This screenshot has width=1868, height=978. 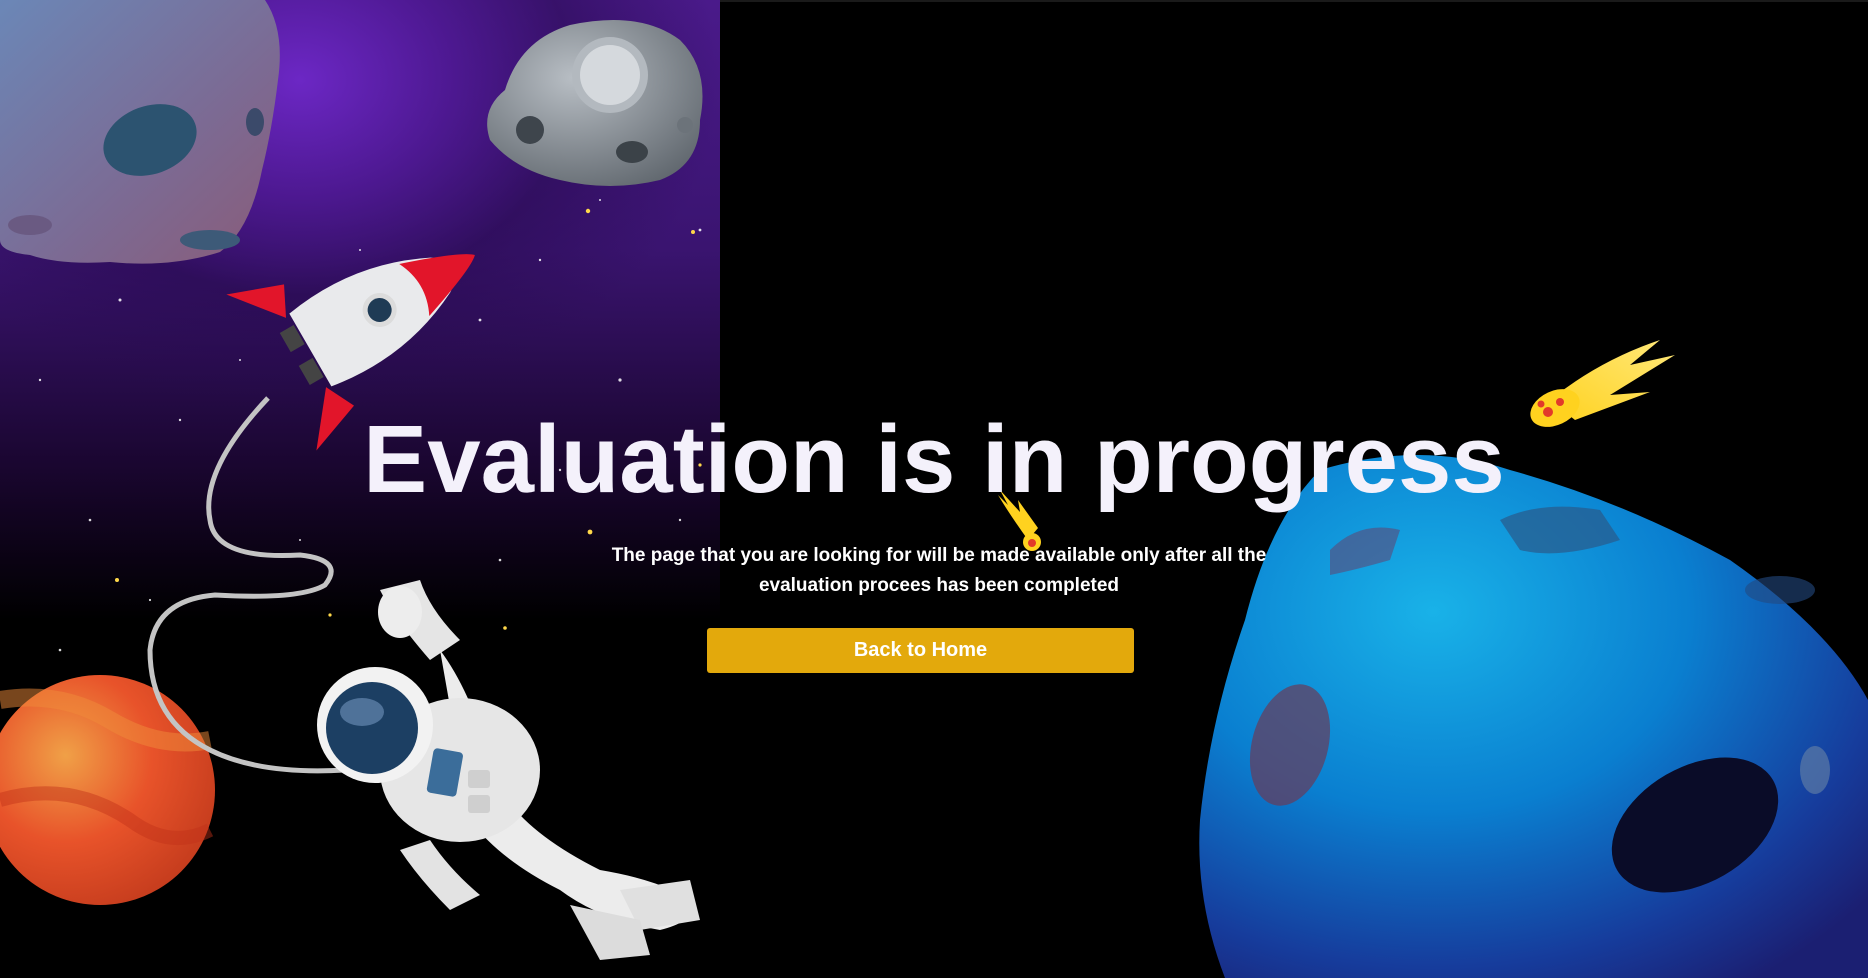 I want to click on planet-orange, so click(x=107, y=790).